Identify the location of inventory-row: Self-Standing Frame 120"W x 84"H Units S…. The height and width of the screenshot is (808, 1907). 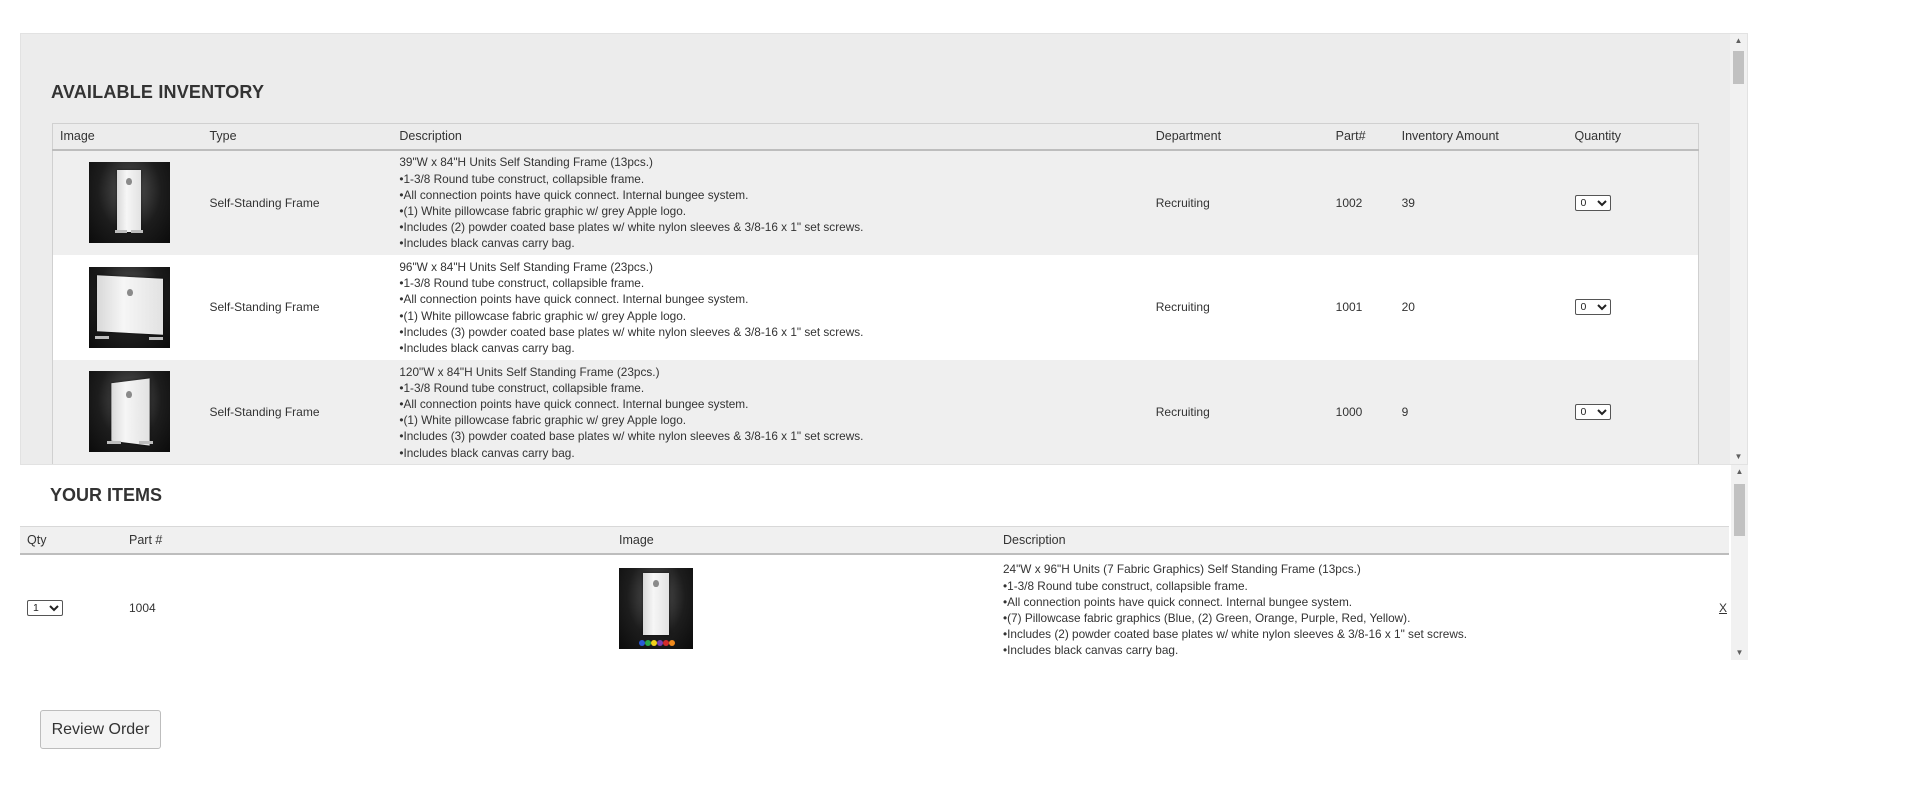
(875, 412).